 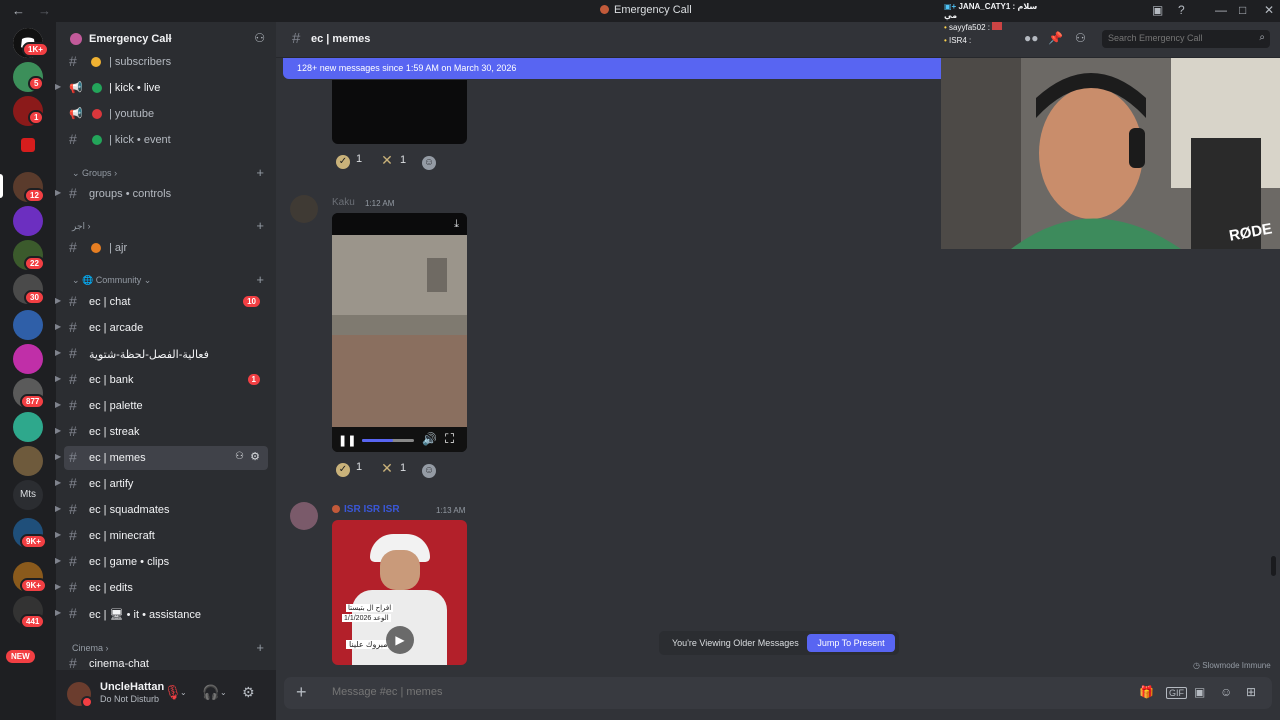 What do you see at coordinates (336, 509) in the screenshot?
I see `role-icon` at bounding box center [336, 509].